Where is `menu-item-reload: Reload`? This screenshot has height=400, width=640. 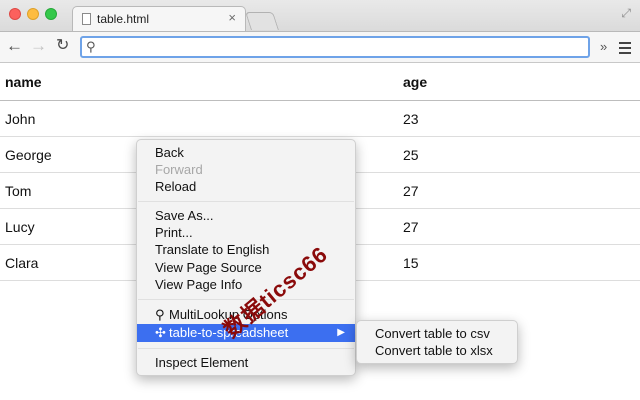 menu-item-reload: Reload is located at coordinates (246, 187).